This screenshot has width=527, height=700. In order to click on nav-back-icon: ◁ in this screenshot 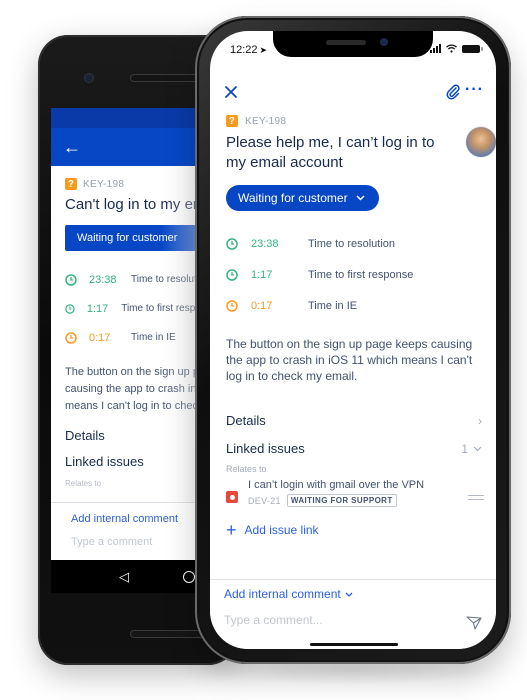, I will do `click(124, 577)`.